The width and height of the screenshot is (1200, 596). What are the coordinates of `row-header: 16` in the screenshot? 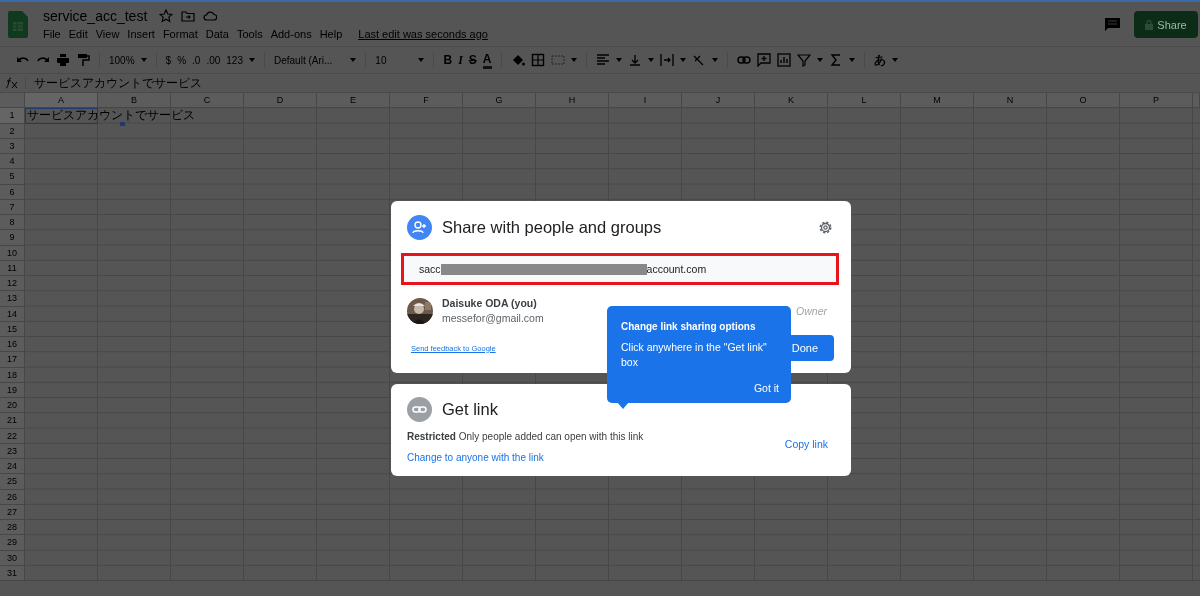 It's located at (12, 345).